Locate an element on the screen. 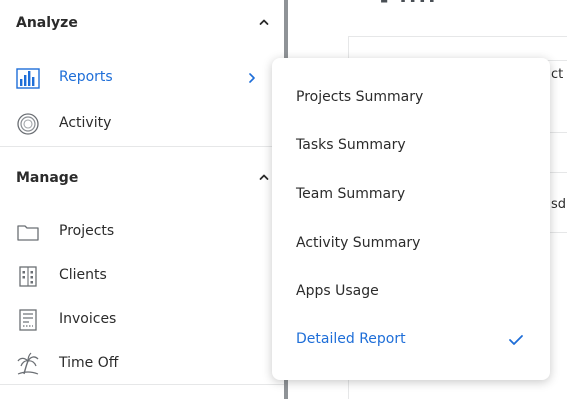 Image resolution: width=567 pixels, height=399 pixels. sidebar-item-label: Time Off is located at coordinates (89, 363).